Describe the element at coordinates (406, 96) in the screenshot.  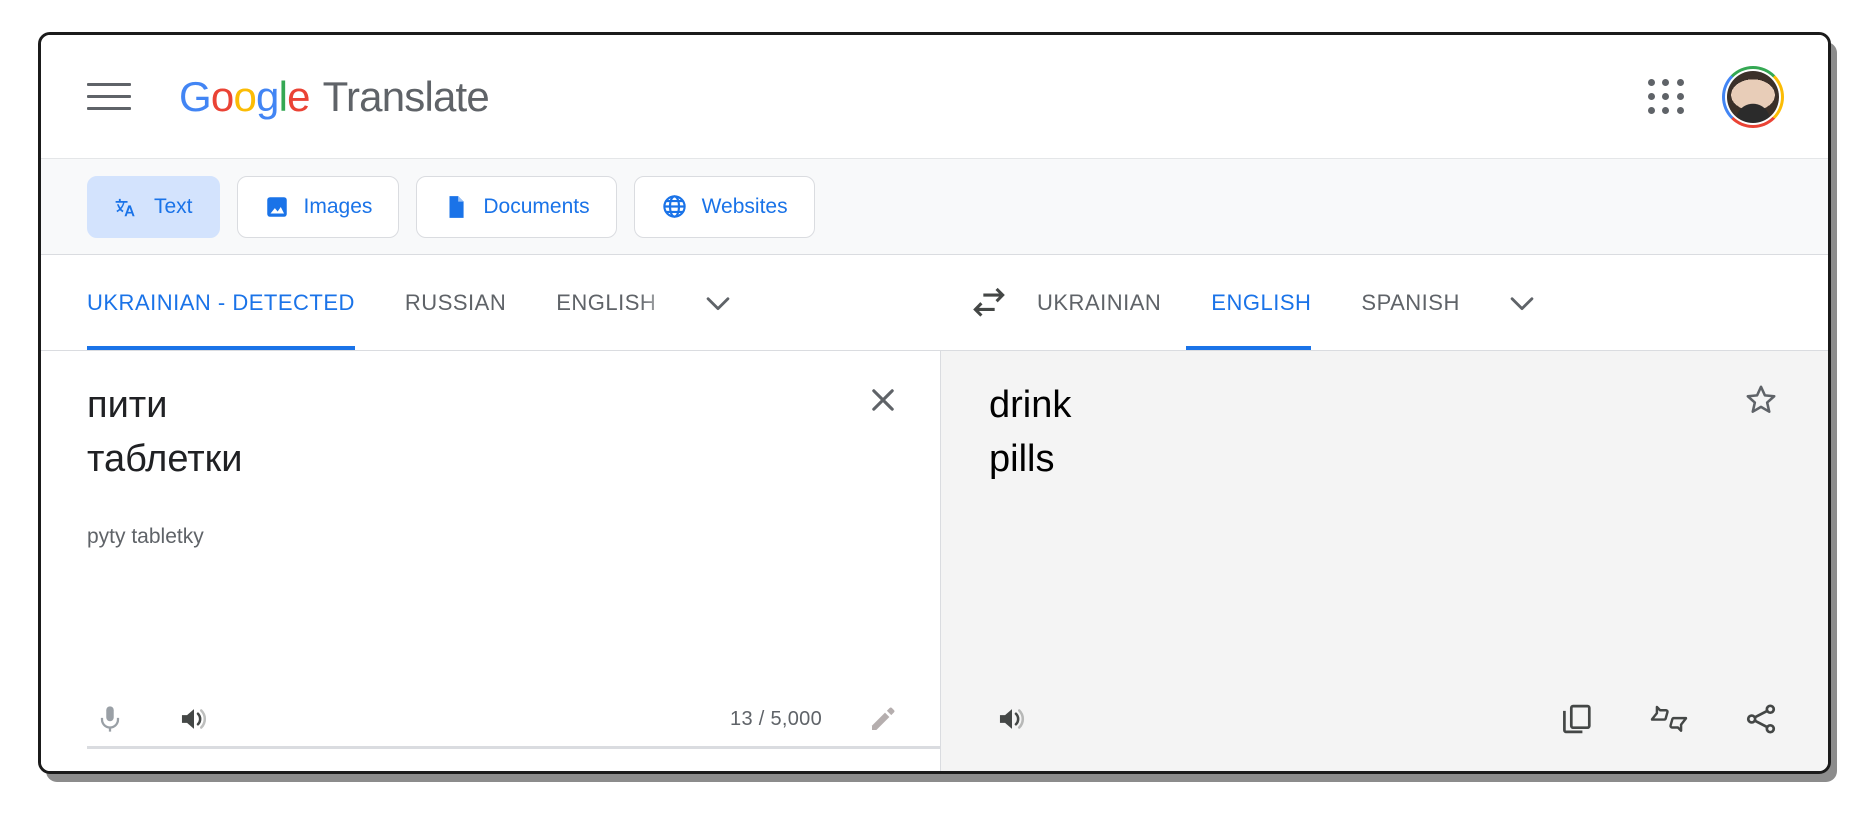
I see `product-name: Translate` at that location.